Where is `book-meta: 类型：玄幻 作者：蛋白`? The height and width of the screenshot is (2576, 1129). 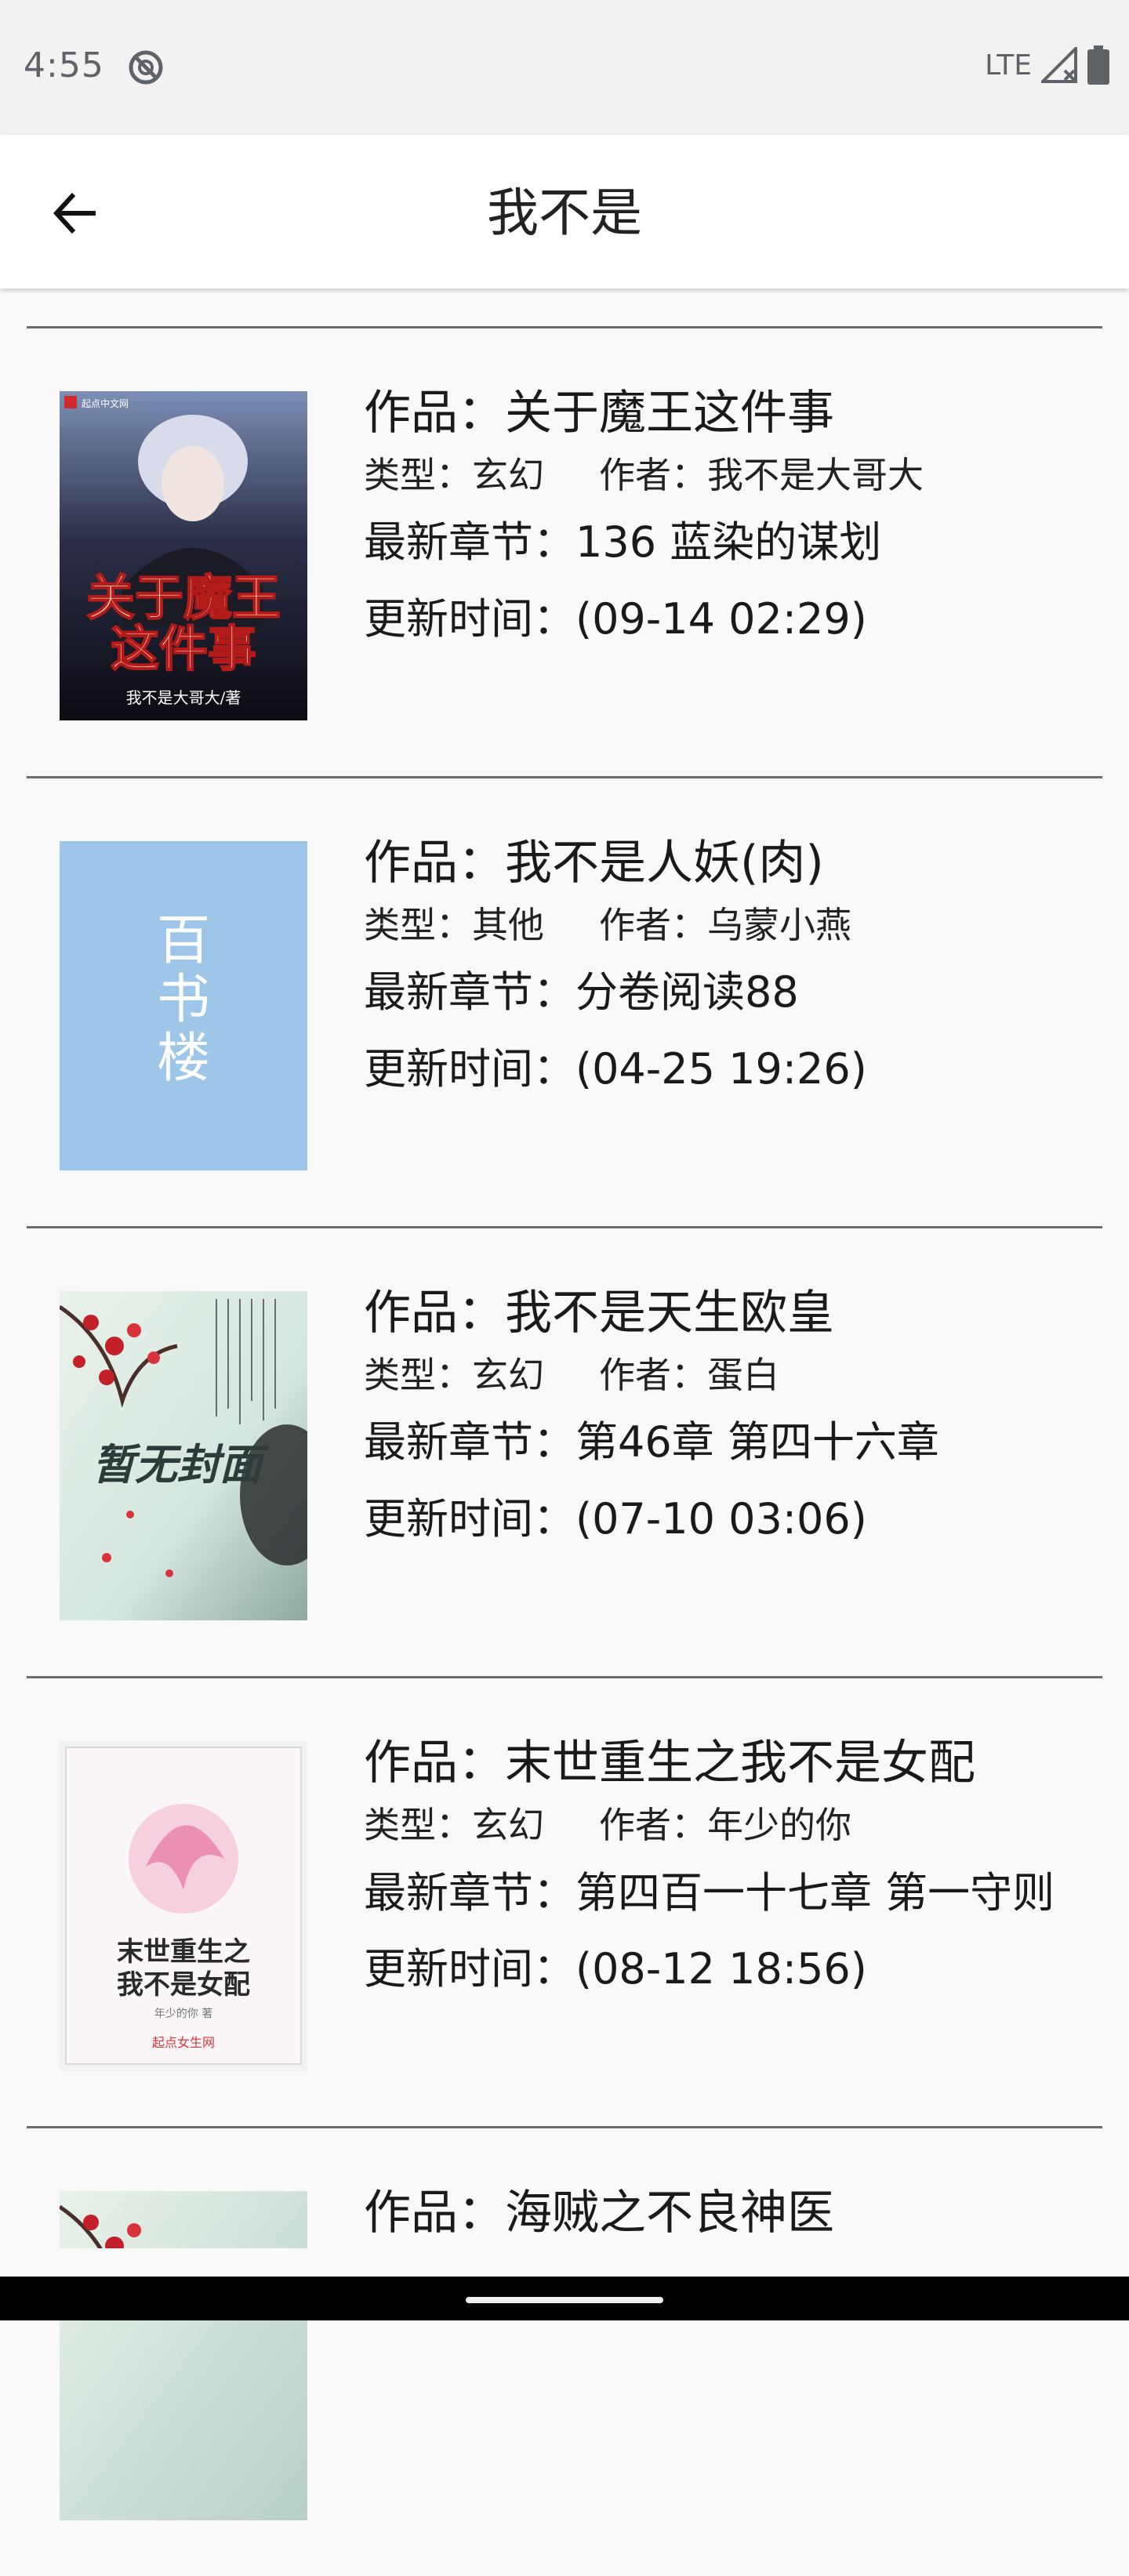 book-meta: 类型：玄幻 作者：蛋白 is located at coordinates (716, 1375).